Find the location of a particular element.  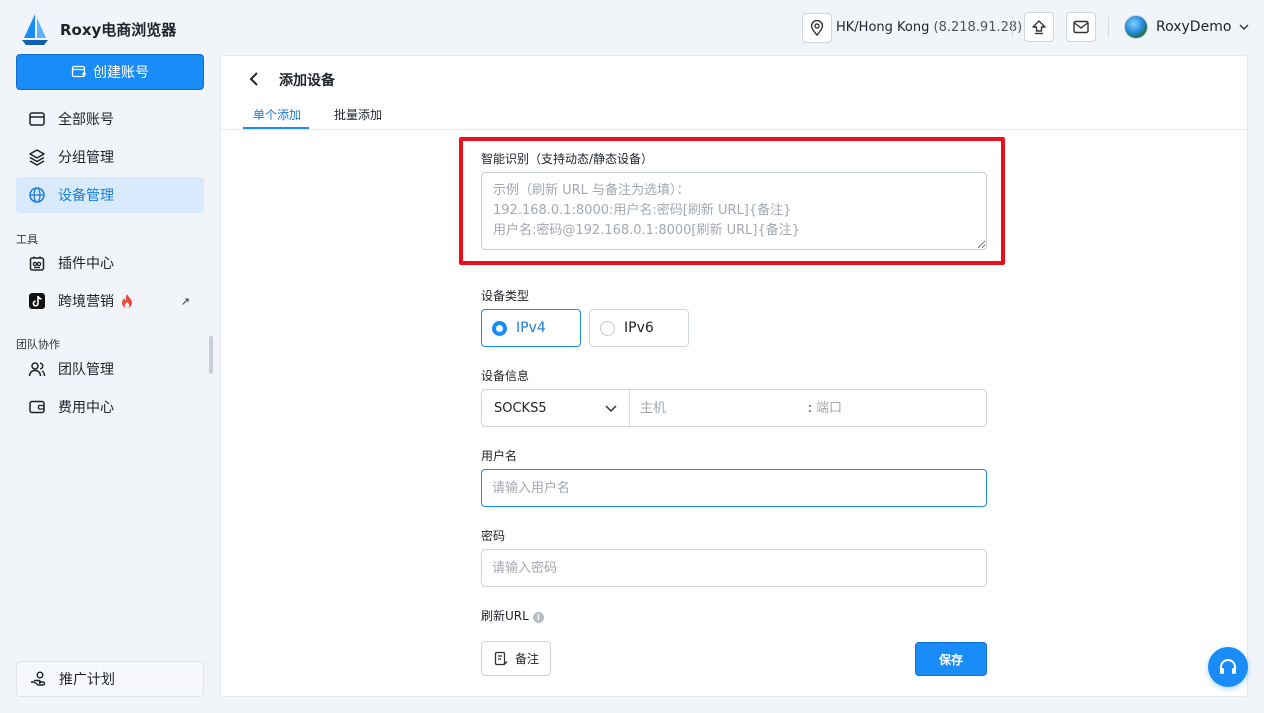

tab-single-add: 单个添加 is located at coordinates (277, 114).